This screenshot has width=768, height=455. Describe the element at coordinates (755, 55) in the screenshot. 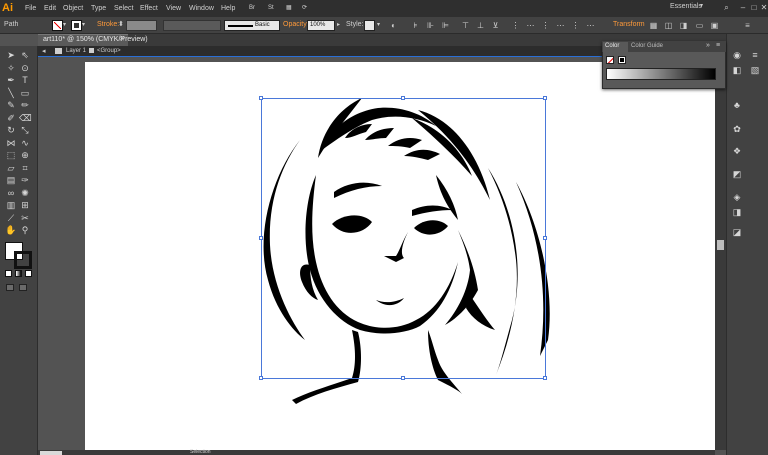

I see `stroke-panel-icon: ≡` at that location.